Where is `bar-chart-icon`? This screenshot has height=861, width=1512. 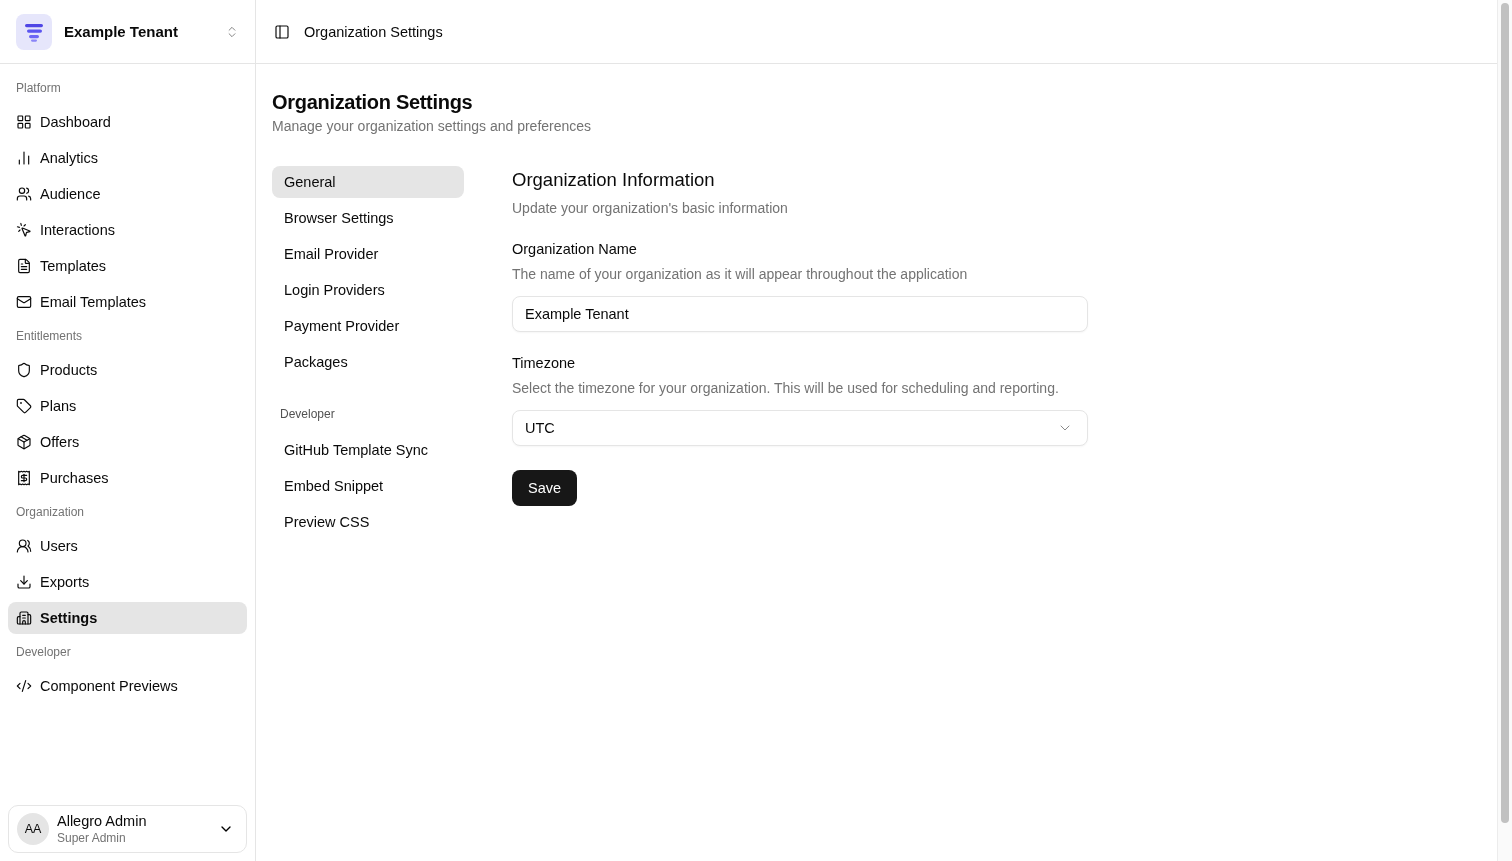 bar-chart-icon is located at coordinates (24, 158).